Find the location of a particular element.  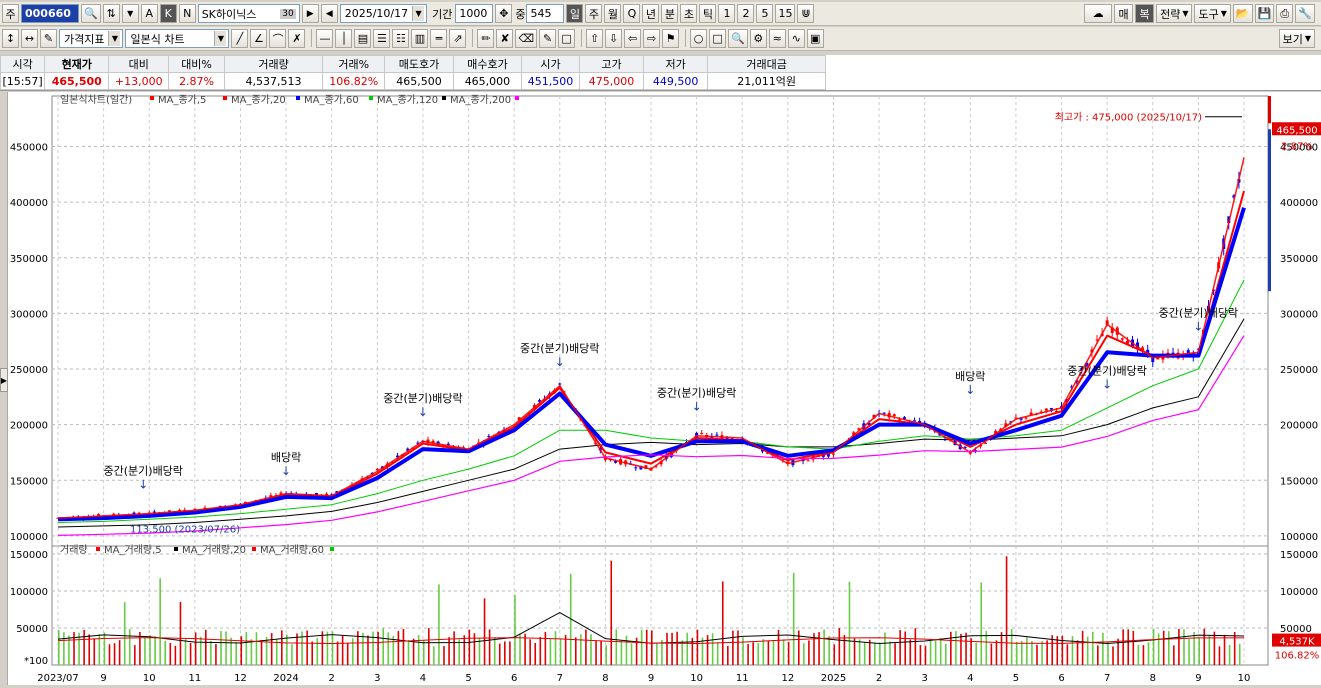

grid-tool-icon: ▤ is located at coordinates (363, 38).